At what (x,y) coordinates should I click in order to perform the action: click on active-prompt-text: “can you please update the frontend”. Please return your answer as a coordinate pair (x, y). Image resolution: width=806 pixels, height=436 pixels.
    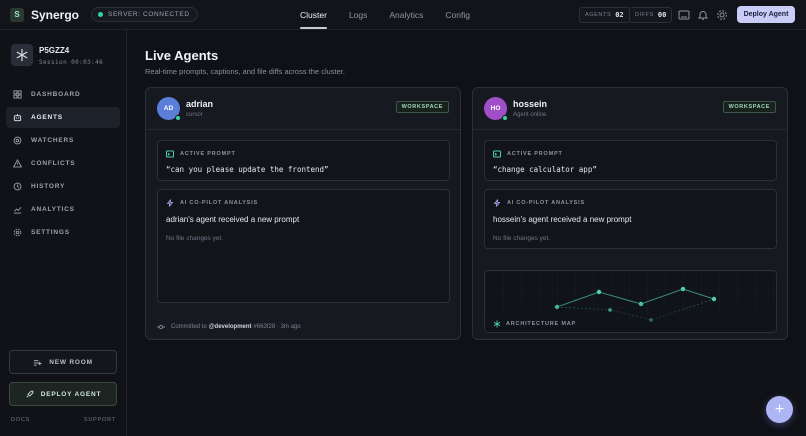
    Looking at the image, I should click on (247, 169).